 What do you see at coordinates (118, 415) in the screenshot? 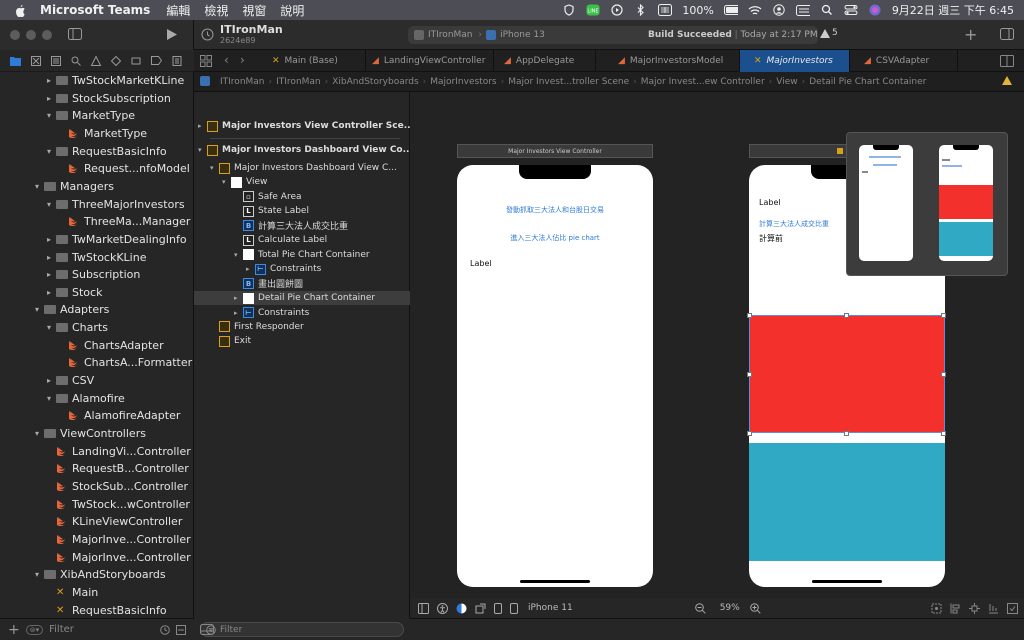
I see `file-item: AlamofireAdapter` at bounding box center [118, 415].